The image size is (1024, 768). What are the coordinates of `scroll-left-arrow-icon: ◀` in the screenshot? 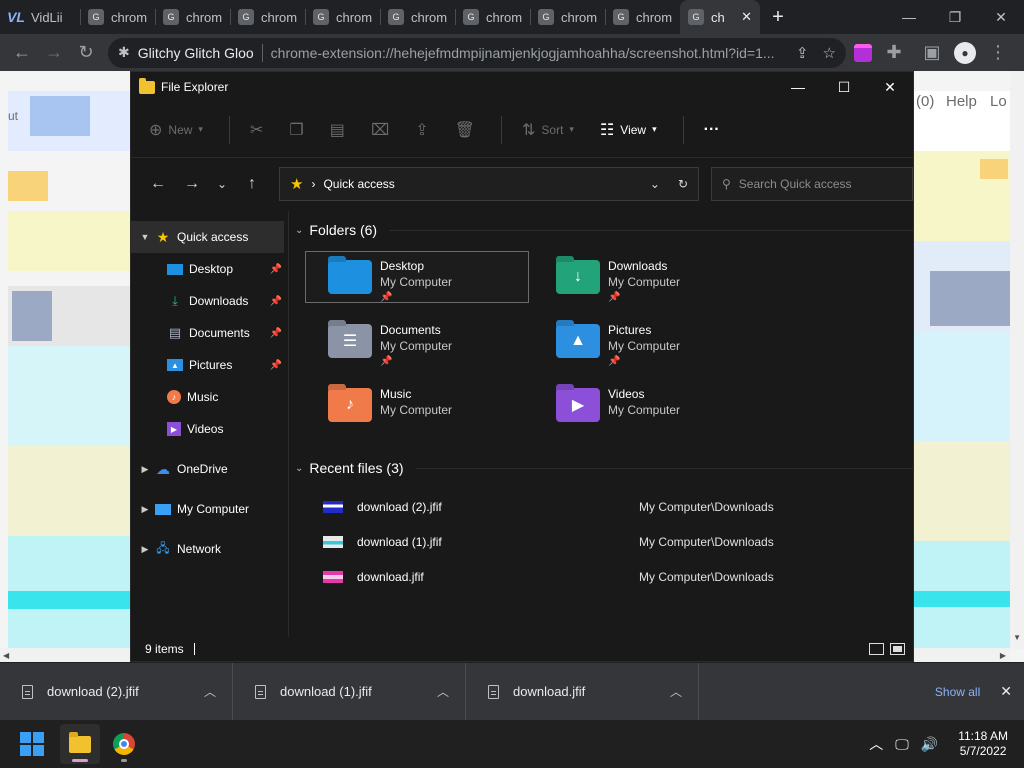 It's located at (6, 655).